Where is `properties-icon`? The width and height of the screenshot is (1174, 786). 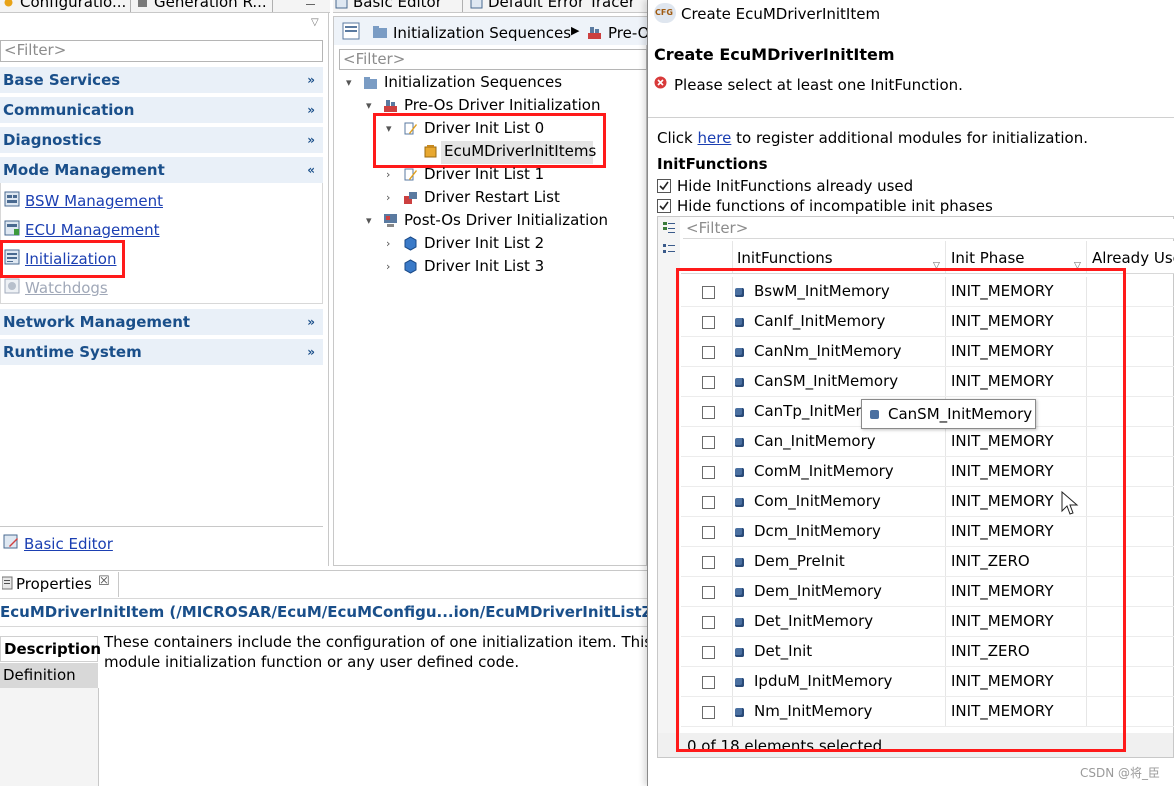
properties-icon is located at coordinates (7, 583).